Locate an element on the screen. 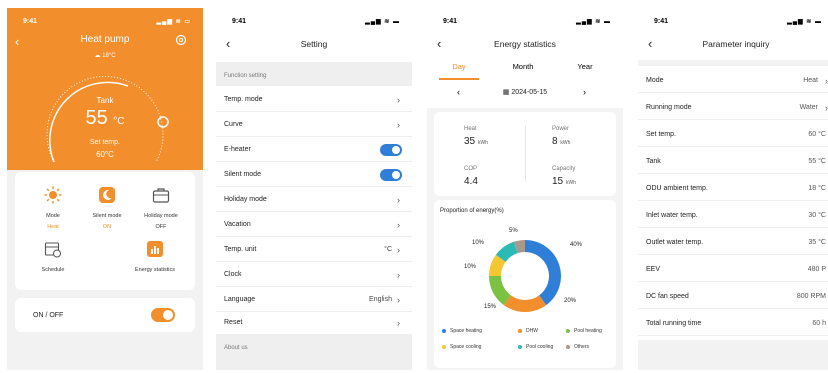 Image resolution: width=828 pixels, height=373 pixels. row-label: Clock is located at coordinates (233, 274).